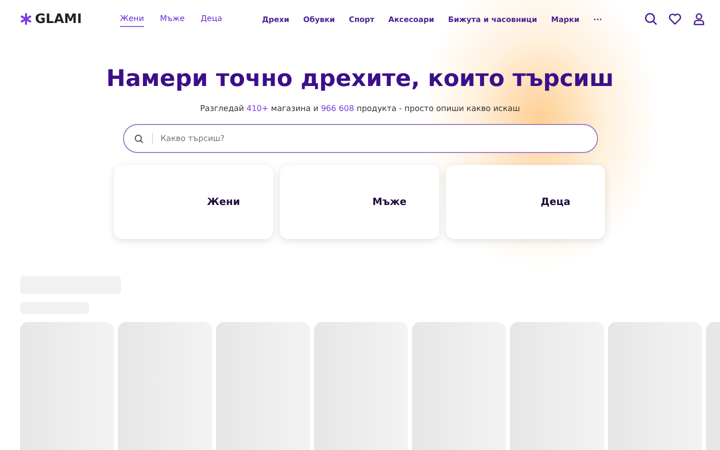  What do you see at coordinates (172, 19) in the screenshot?
I see `gender-tab: Мъже` at bounding box center [172, 19].